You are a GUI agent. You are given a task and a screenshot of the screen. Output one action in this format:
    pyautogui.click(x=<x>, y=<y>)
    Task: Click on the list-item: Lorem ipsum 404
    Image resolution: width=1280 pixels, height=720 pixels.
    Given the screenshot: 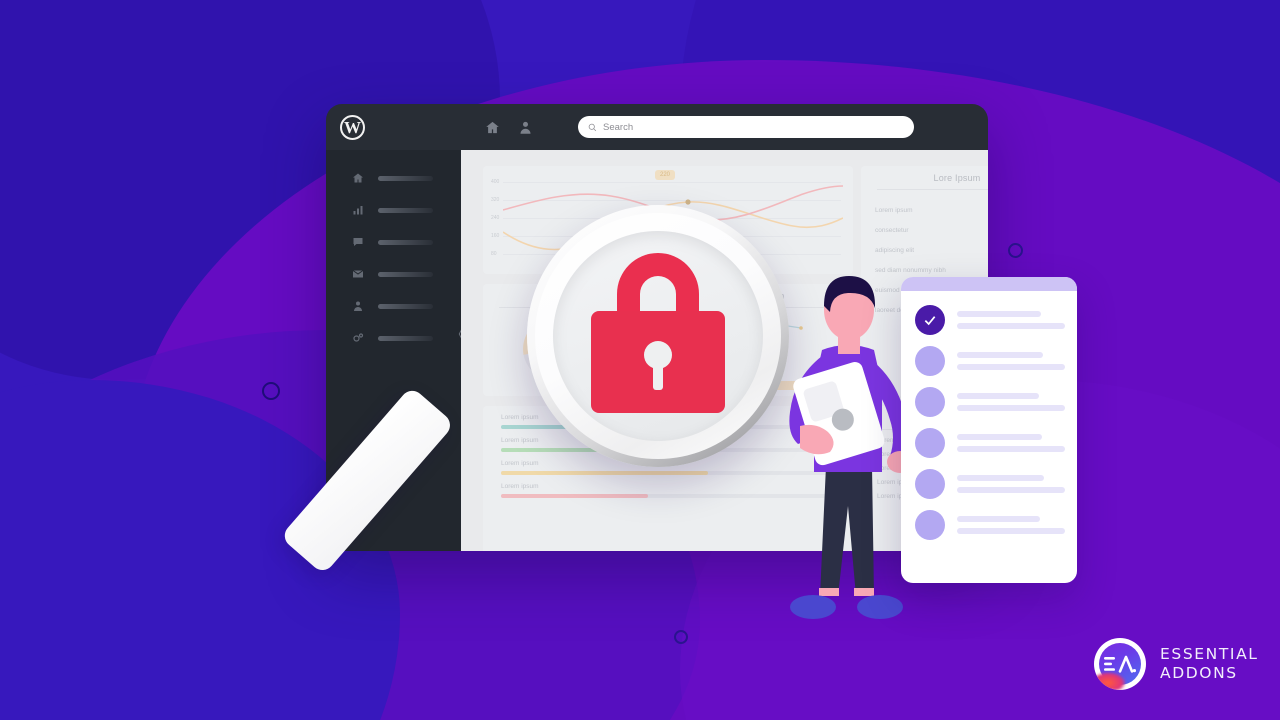 What is the action you would take?
    pyautogui.click(x=924, y=210)
    